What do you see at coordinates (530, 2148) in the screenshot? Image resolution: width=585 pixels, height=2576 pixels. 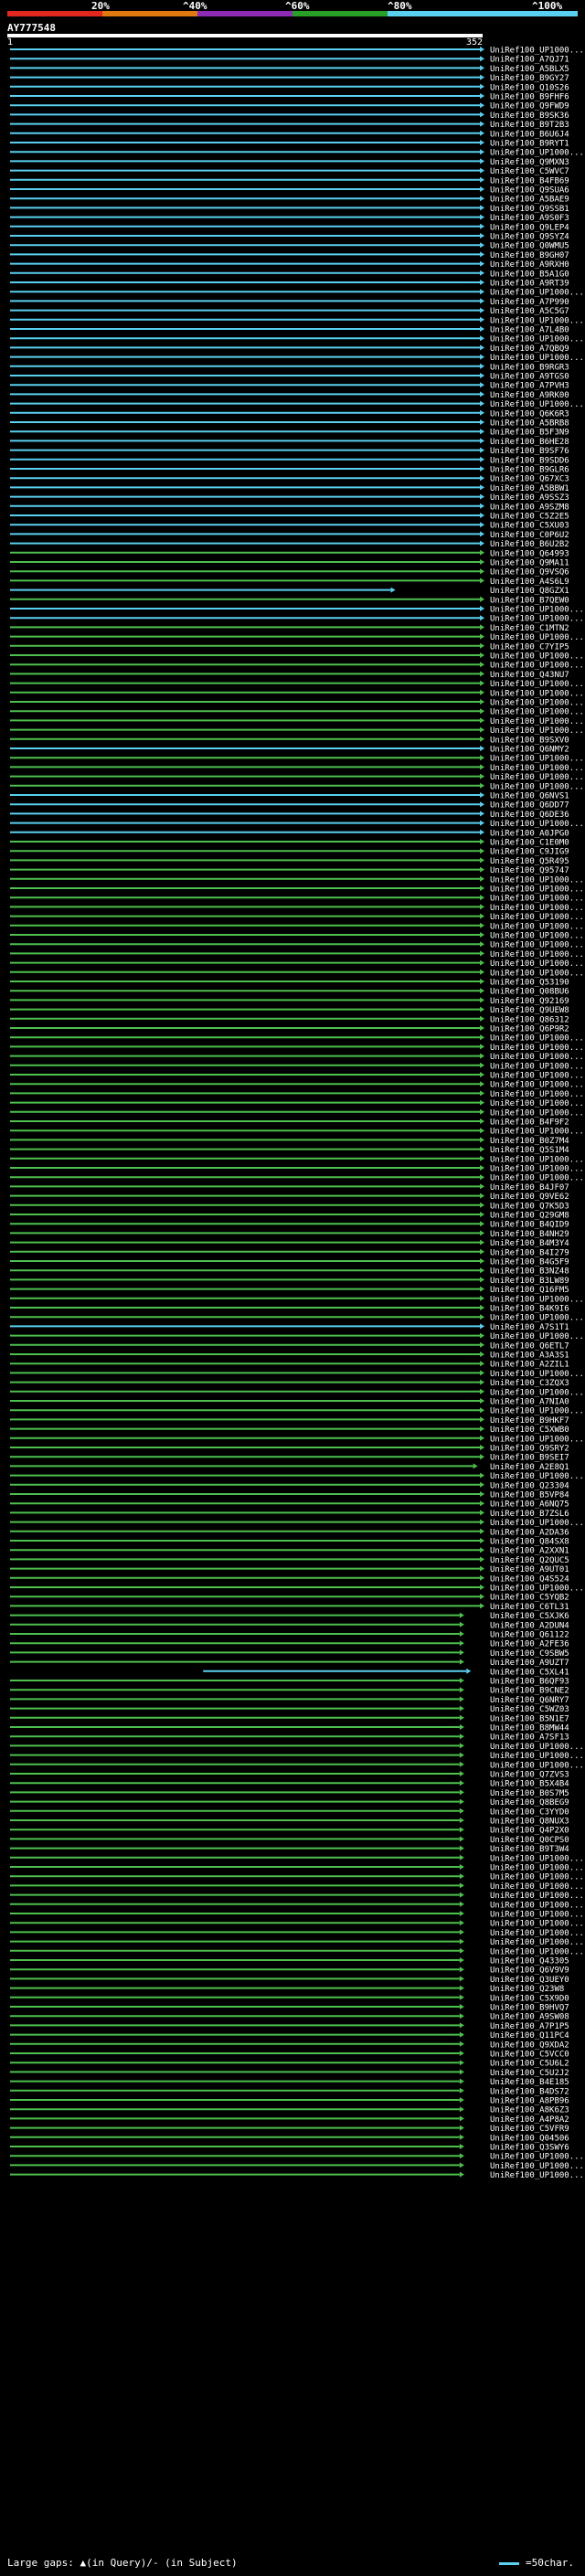 I see `hit-label: UniRef100_Q3SWY6` at bounding box center [530, 2148].